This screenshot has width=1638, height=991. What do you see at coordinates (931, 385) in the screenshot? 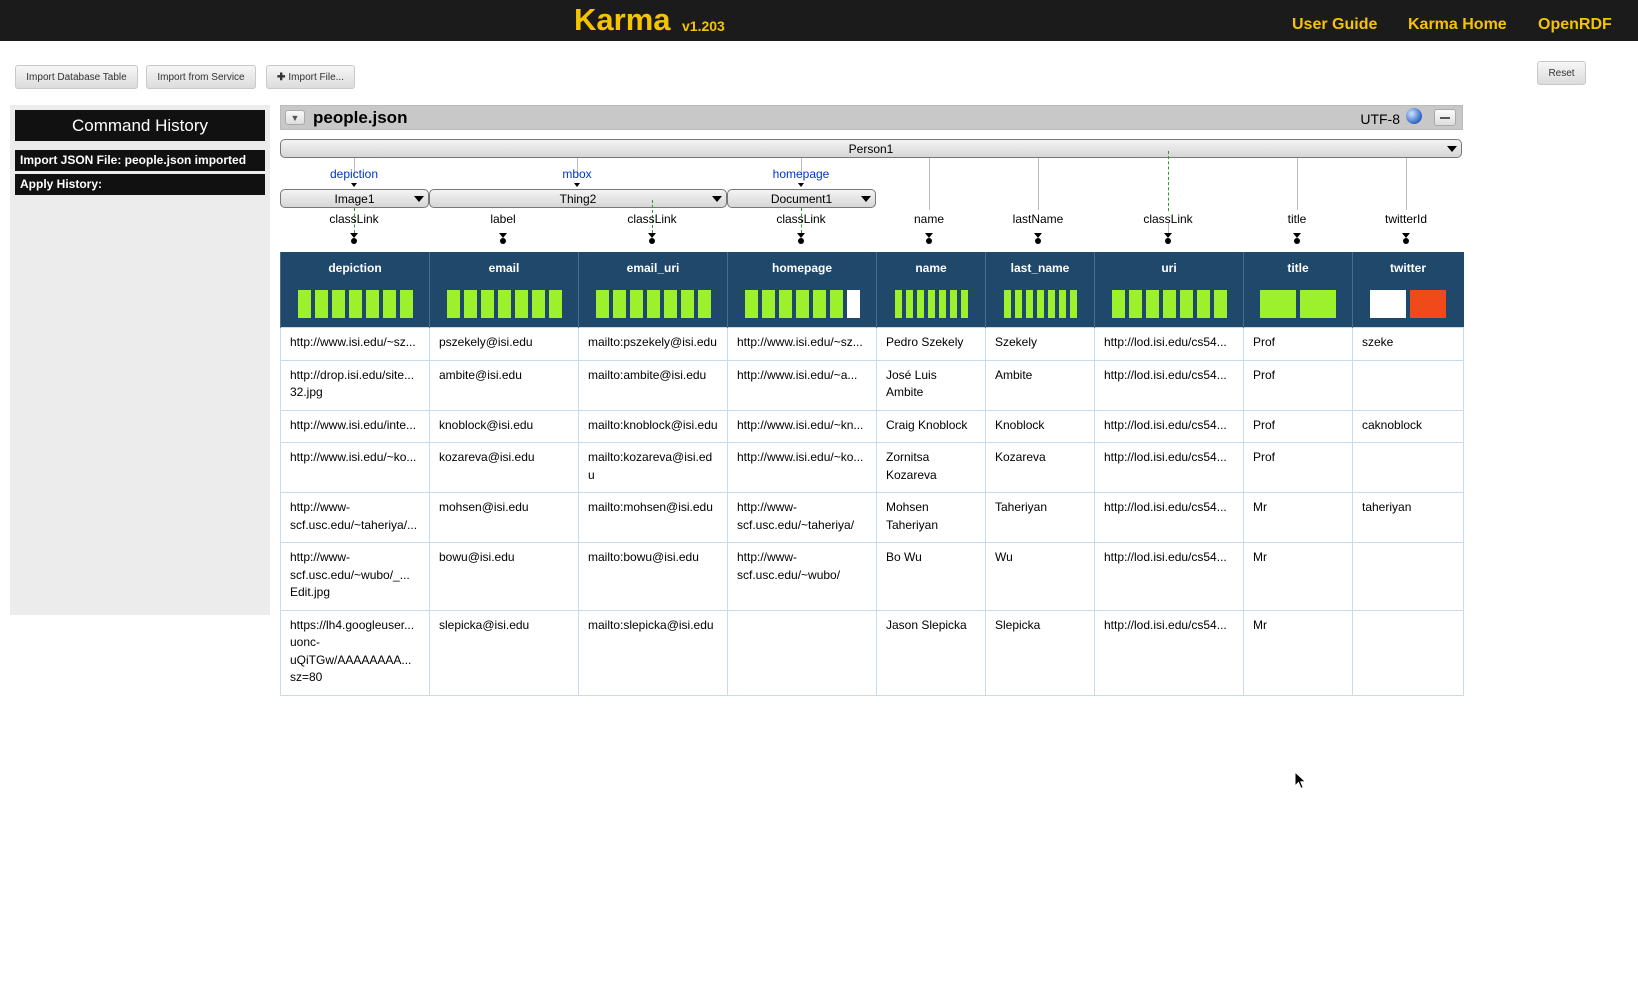
I see `table-cell: José Luis Ambite` at bounding box center [931, 385].